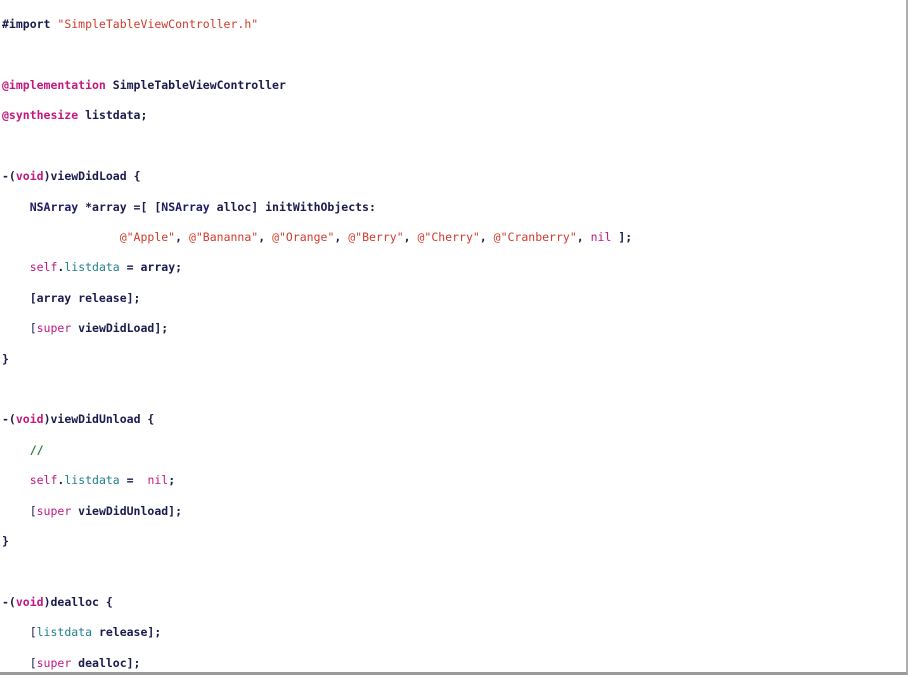 The width and height of the screenshot is (908, 675). What do you see at coordinates (102, 480) in the screenshot?
I see `code-line: self.listdata = nil;` at bounding box center [102, 480].